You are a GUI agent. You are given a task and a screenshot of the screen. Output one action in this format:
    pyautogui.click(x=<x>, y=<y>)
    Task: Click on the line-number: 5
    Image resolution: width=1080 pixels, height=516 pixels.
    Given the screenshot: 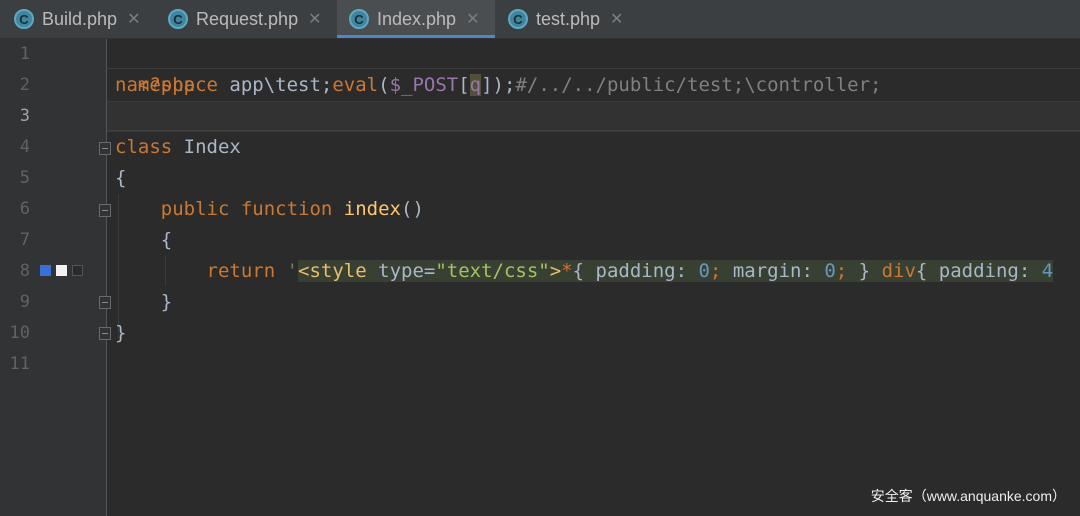 What is the action you would take?
    pyautogui.click(x=24, y=178)
    